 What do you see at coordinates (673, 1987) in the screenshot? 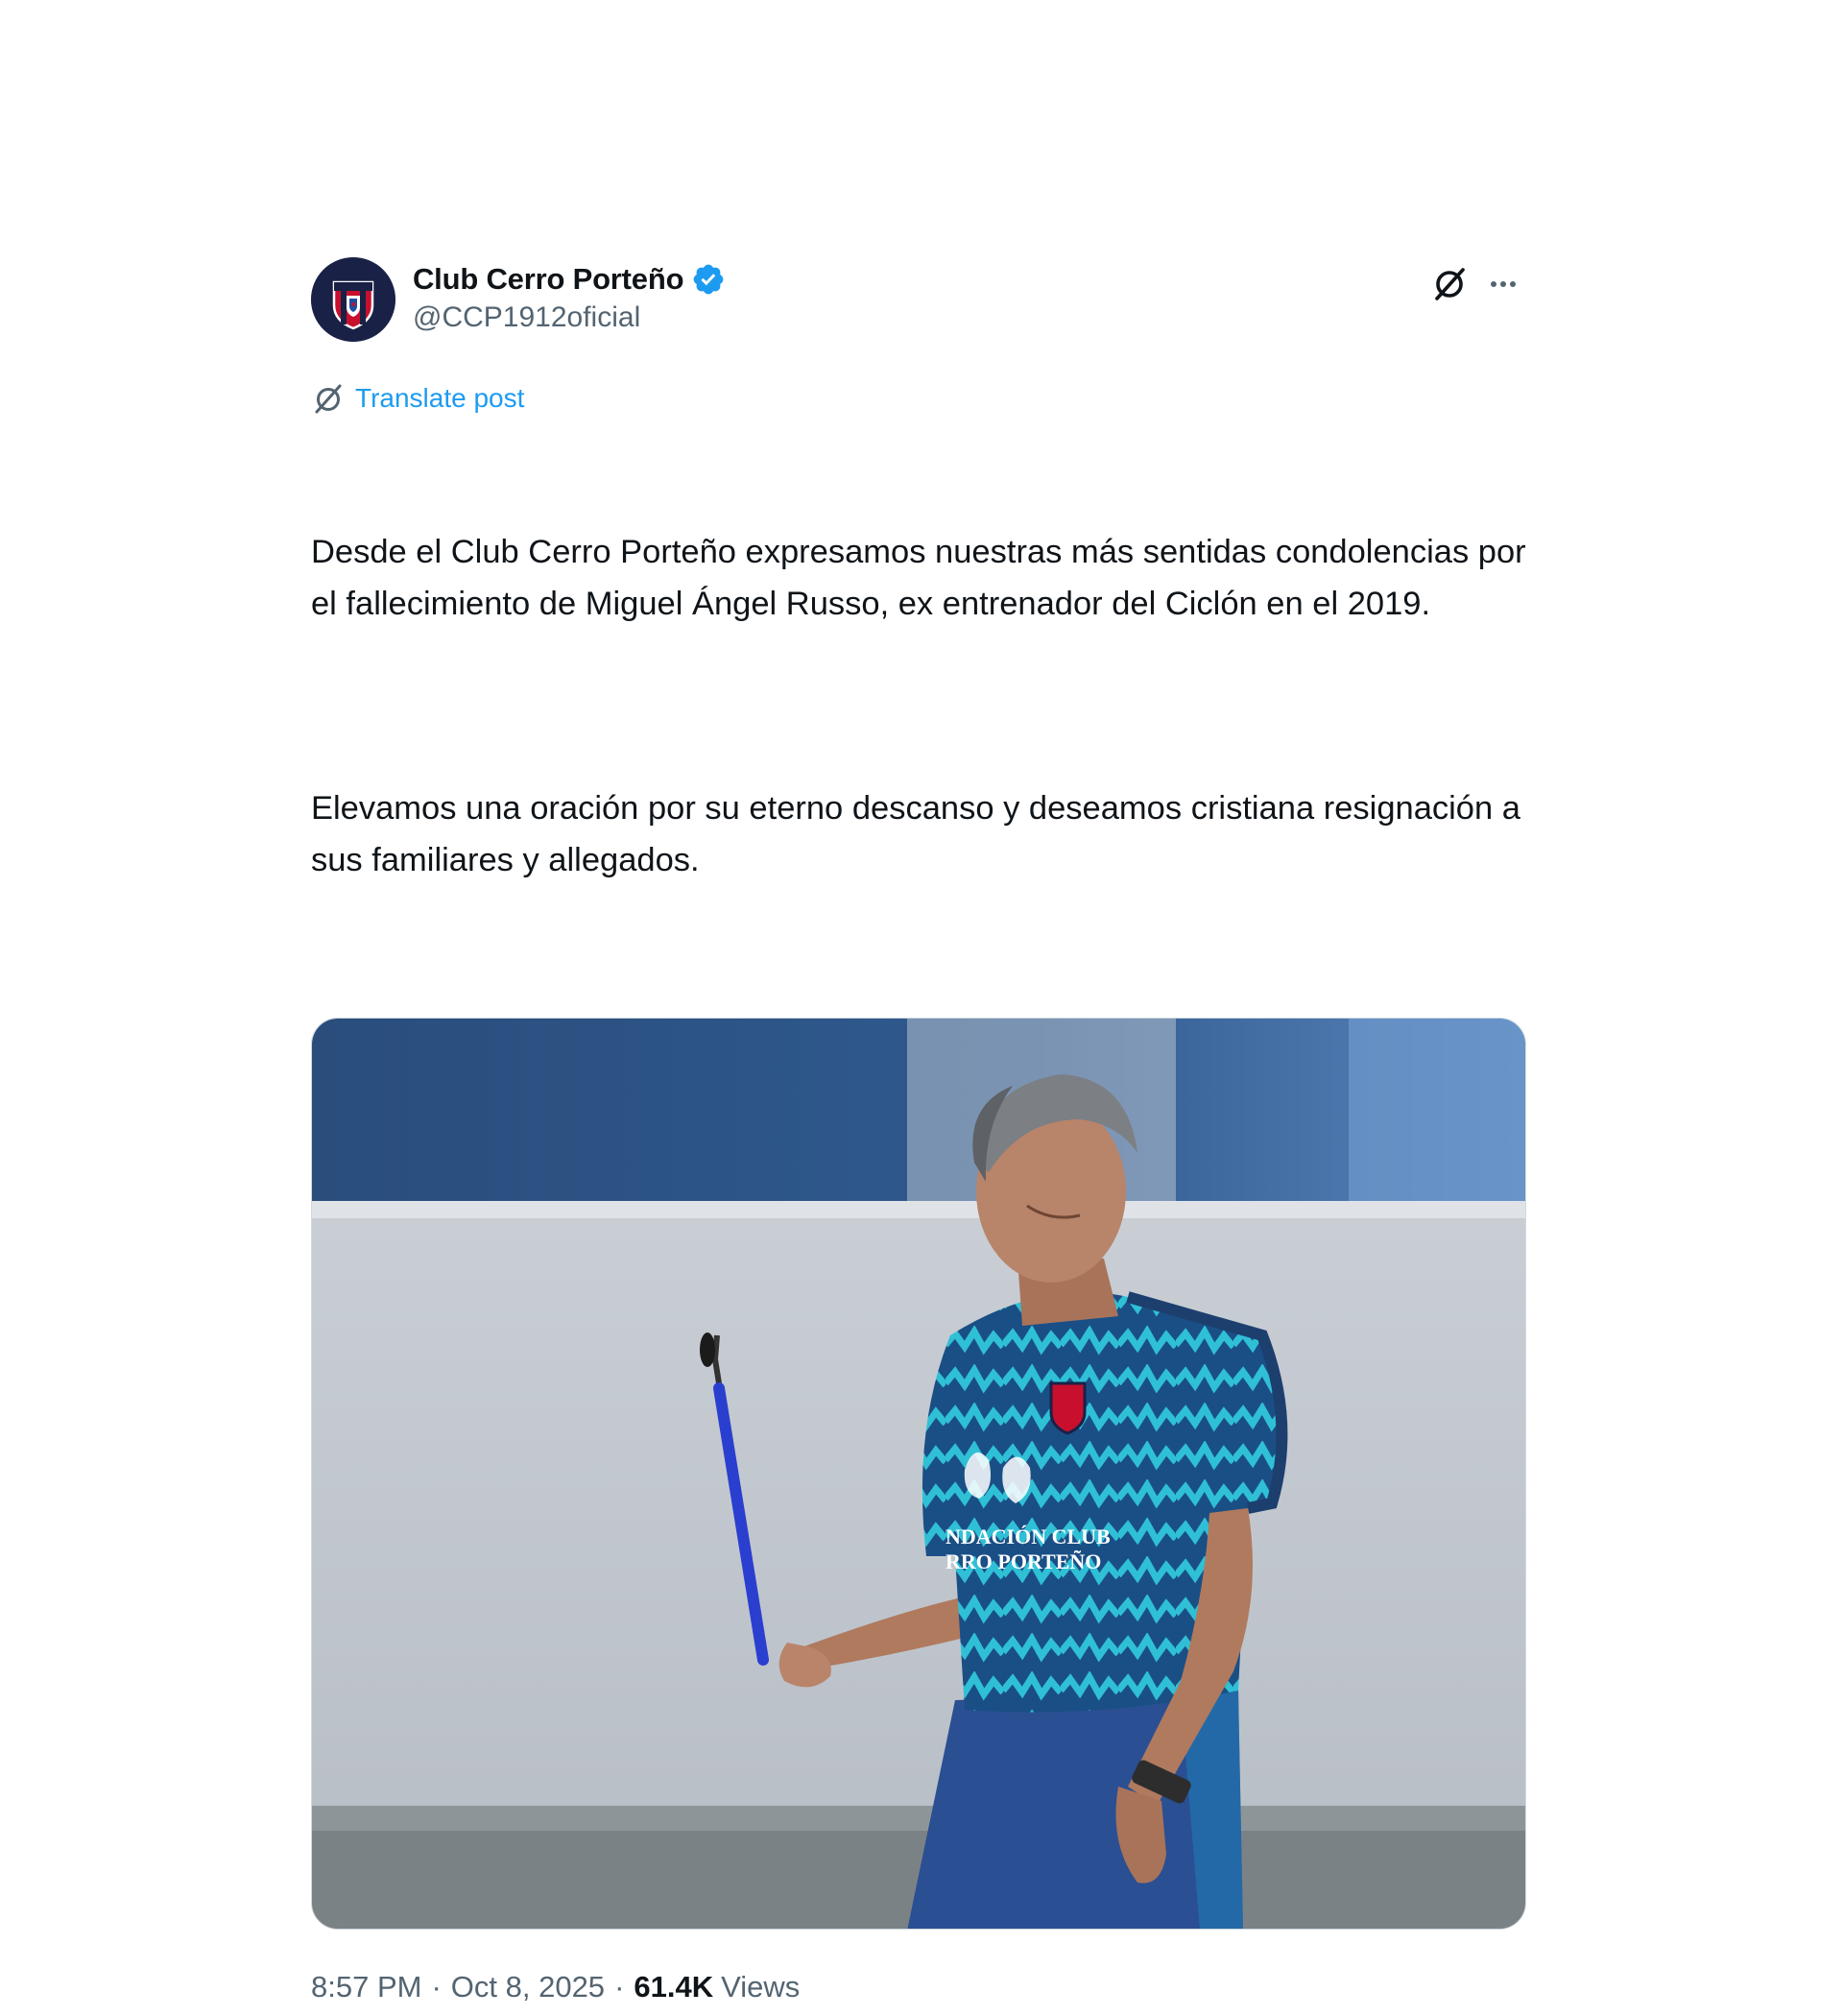
I see `views-count: 61.4K` at bounding box center [673, 1987].